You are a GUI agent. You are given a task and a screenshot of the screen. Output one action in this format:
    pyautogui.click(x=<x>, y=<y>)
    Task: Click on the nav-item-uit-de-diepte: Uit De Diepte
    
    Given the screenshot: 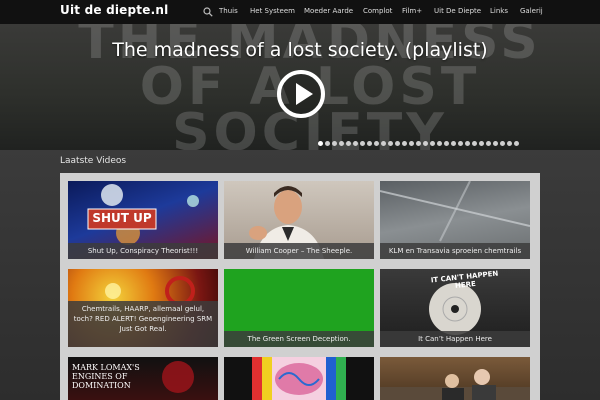 What is the action you would take?
    pyautogui.click(x=457, y=11)
    